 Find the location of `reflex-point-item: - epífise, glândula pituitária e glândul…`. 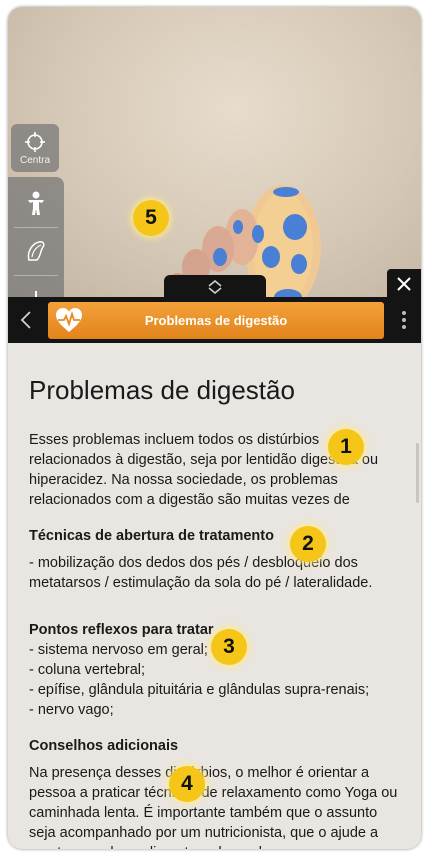

reflex-point-item: - epífise, glândula pituitária e glândul… is located at coordinates (199, 690).